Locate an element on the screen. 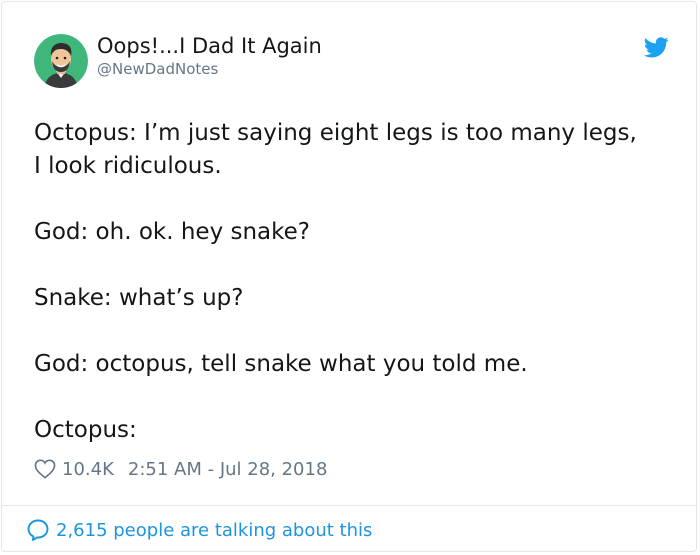  author-handle: @NewDadNotes is located at coordinates (157, 69).